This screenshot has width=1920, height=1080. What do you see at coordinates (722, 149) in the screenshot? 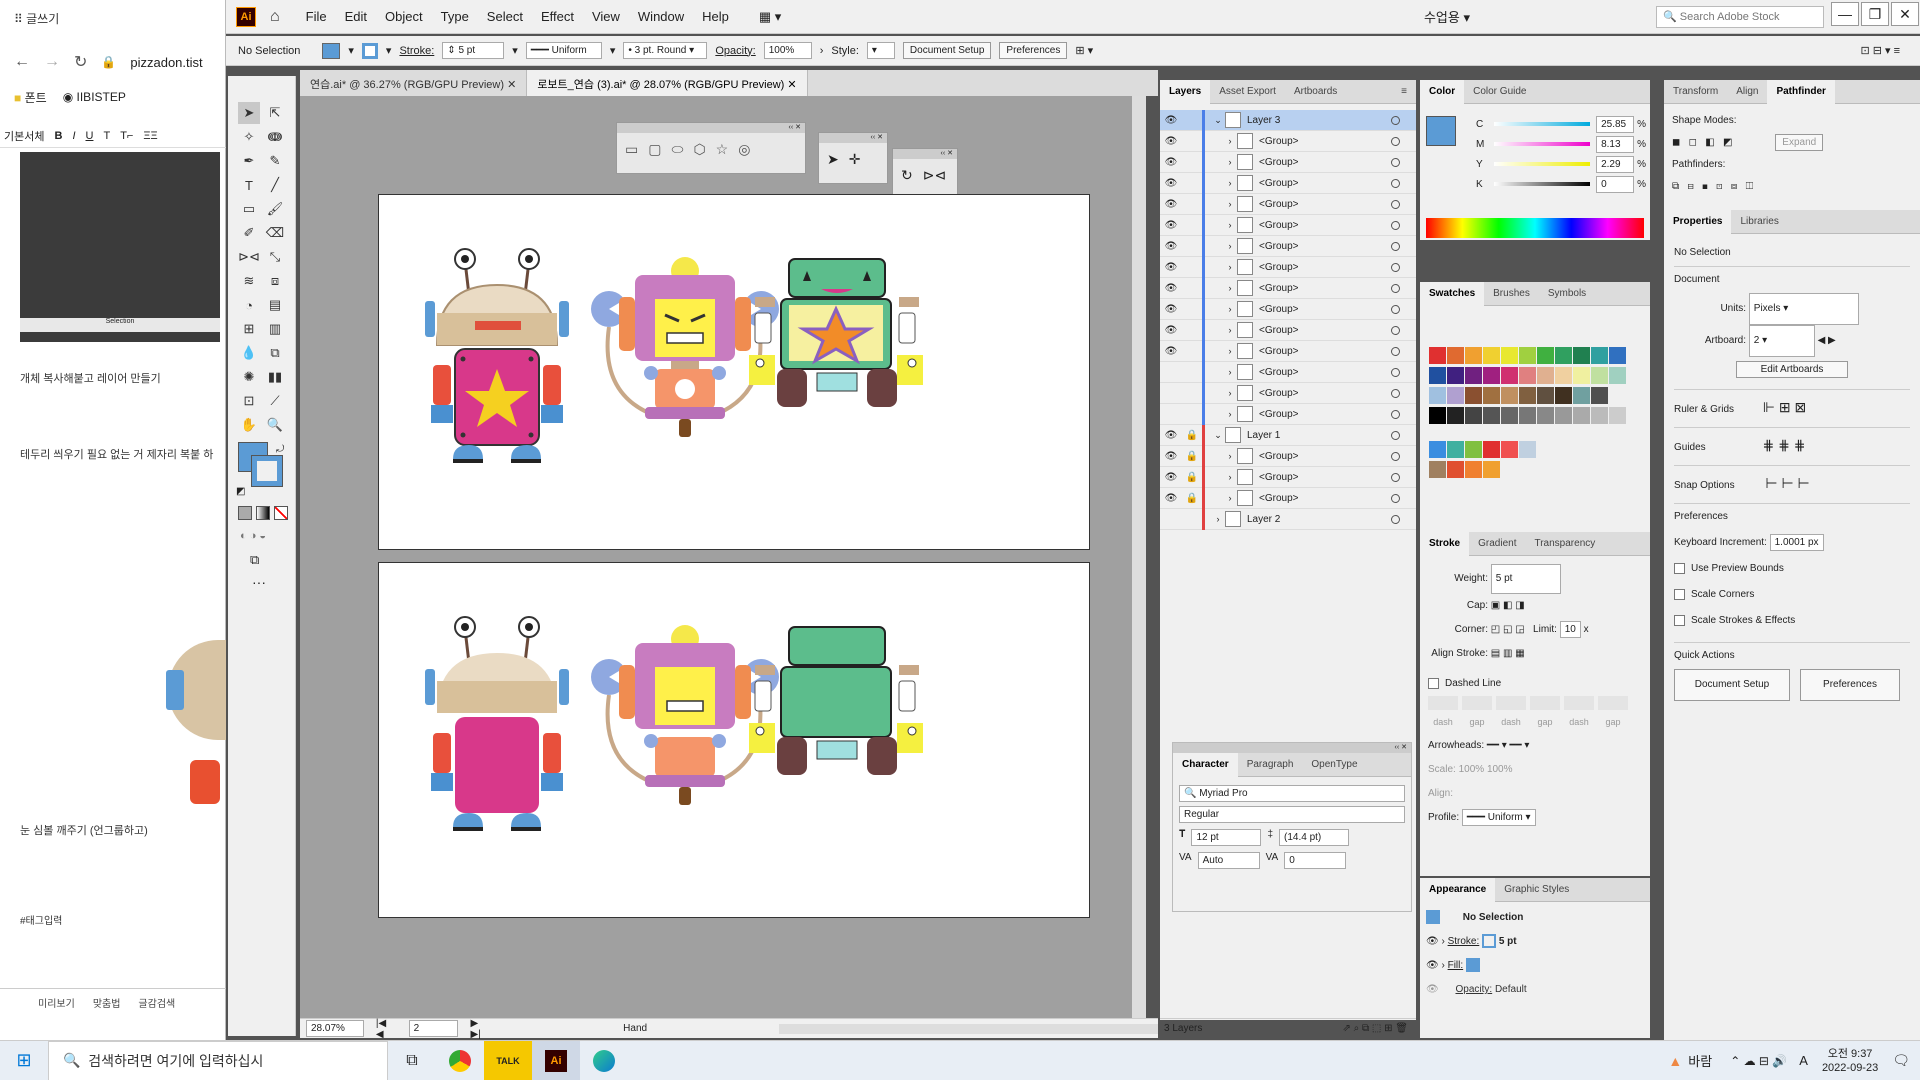
I see `star-icon: ☆` at bounding box center [722, 149].